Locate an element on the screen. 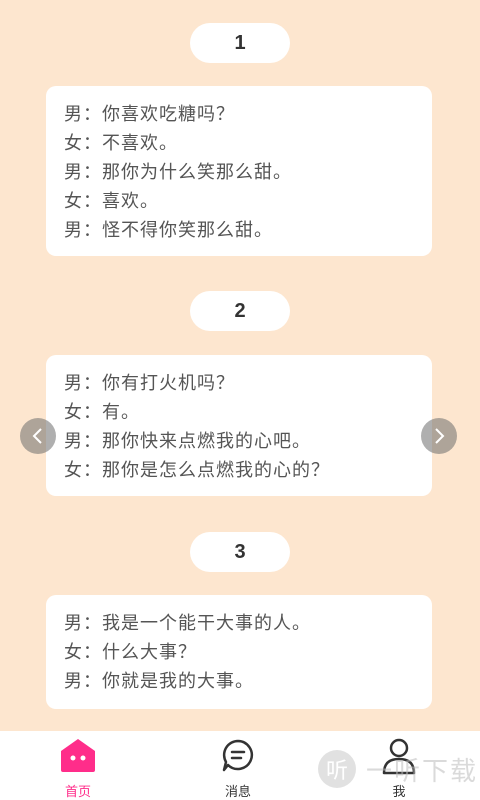 This screenshot has width=480, height=800. dialog-line: 男：你就是我的大事。 is located at coordinates (159, 681).